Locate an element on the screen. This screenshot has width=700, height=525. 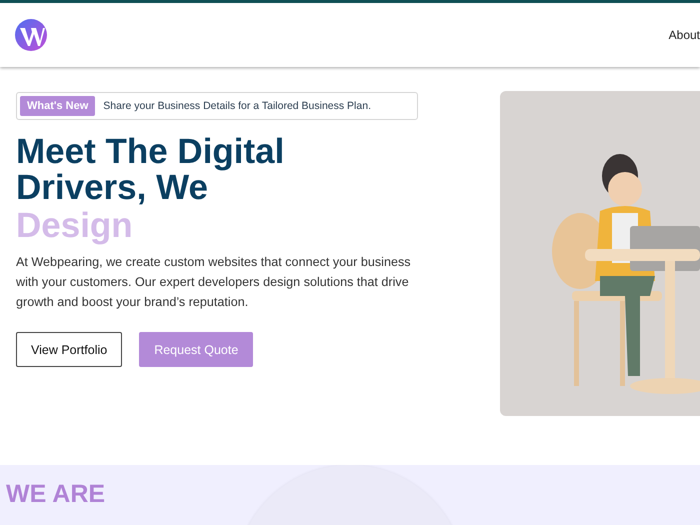
whats-new-tag: What's New is located at coordinates (58, 106).